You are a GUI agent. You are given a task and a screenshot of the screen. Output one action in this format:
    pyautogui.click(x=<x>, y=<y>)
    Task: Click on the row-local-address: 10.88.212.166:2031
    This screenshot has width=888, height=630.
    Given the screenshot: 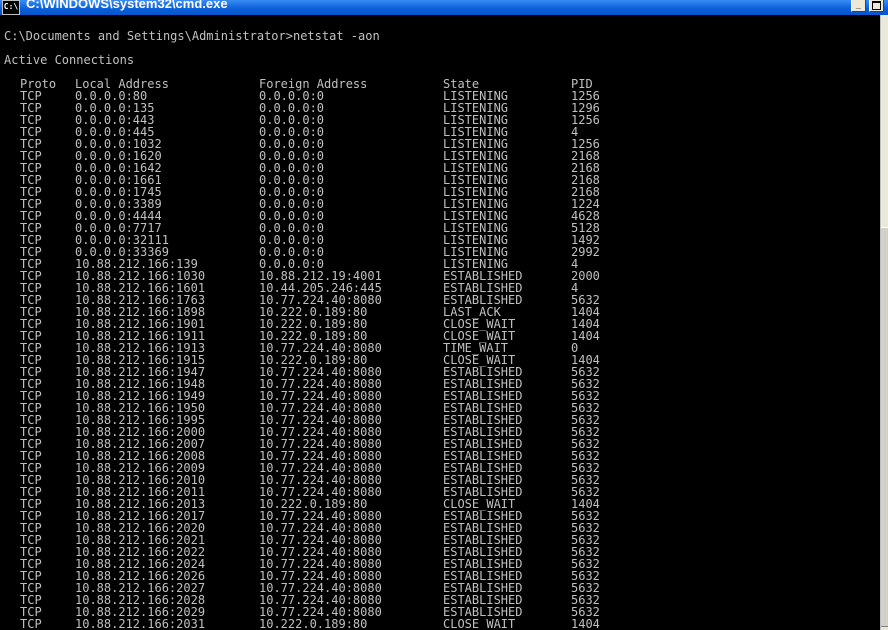 What is the action you would take?
    pyautogui.click(x=140, y=623)
    